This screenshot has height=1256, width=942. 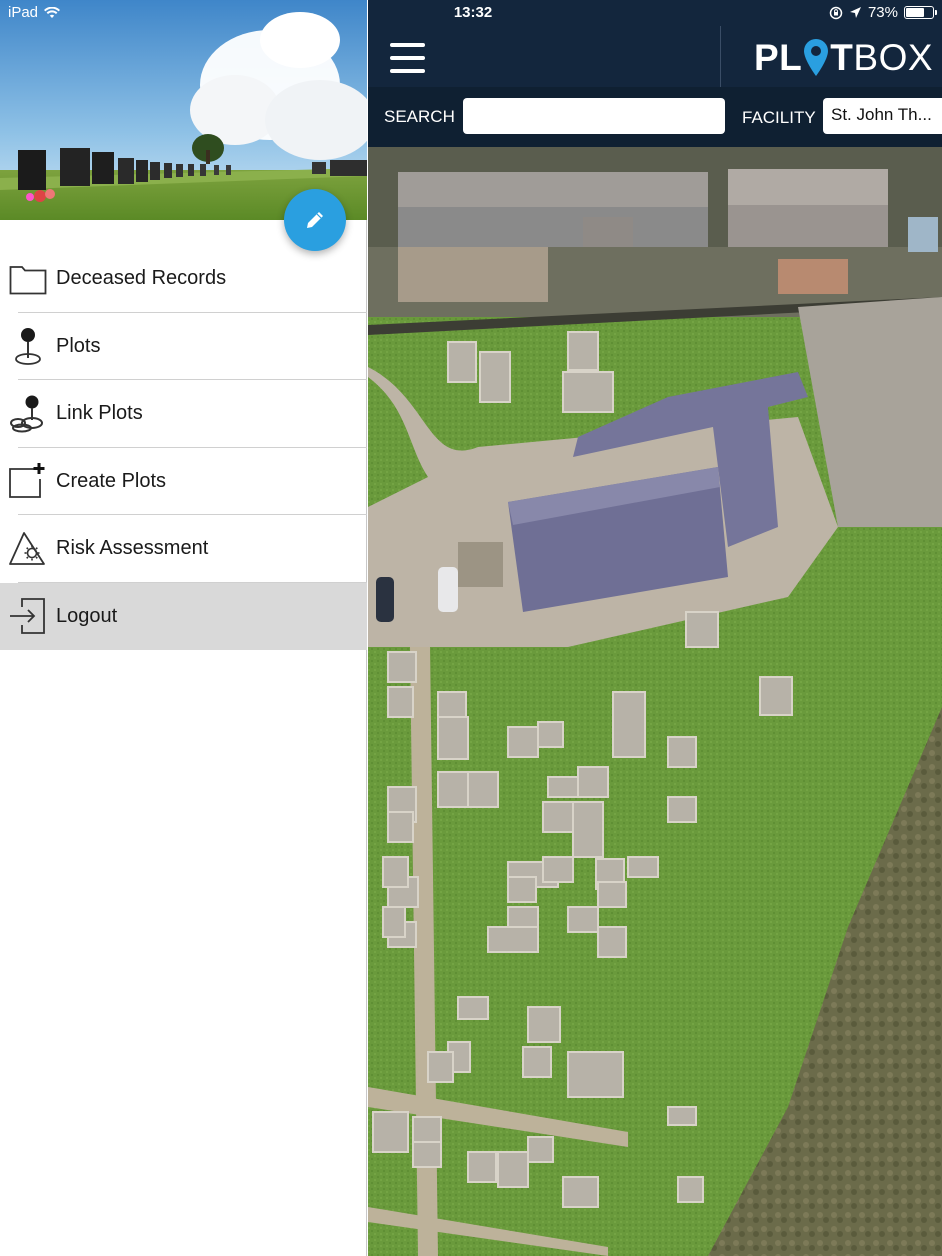 What do you see at coordinates (419, 116) in the screenshot?
I see `search-label: SEARCH` at bounding box center [419, 116].